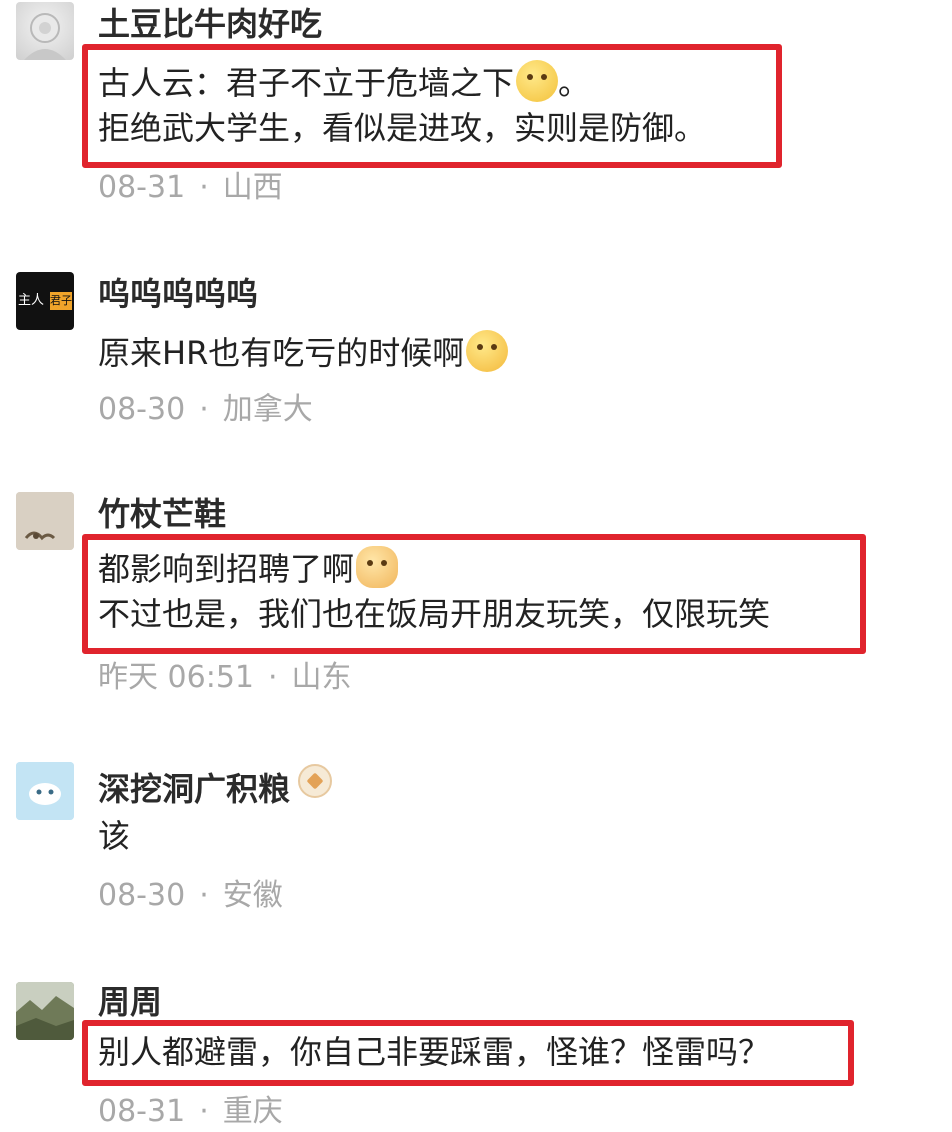  Describe the element at coordinates (248, 567) in the screenshot. I see `comment-text-line: 都影响到招聘了啊` at that location.